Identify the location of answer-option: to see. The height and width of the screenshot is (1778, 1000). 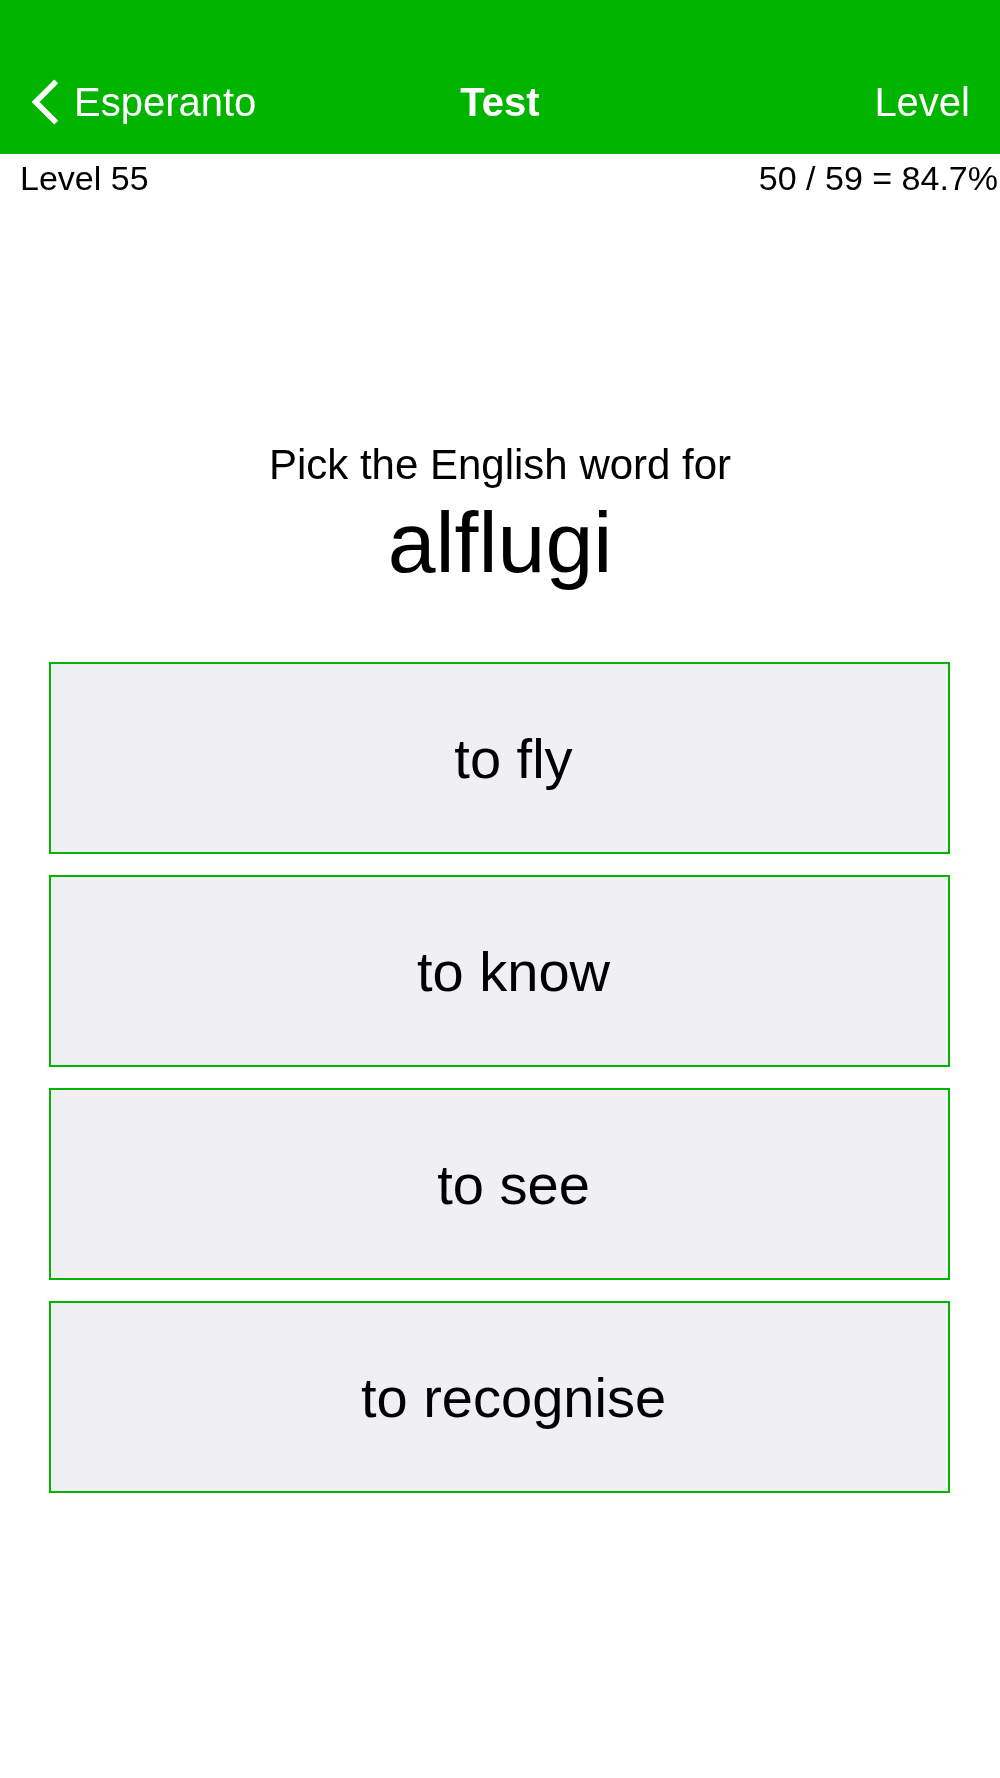
(499, 1184).